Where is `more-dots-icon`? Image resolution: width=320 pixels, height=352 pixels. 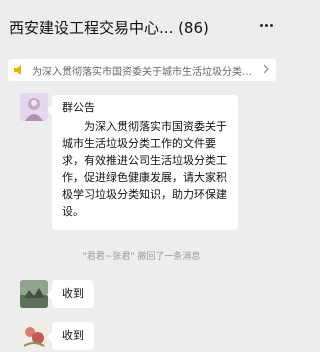
more-dots-icon is located at coordinates (267, 26).